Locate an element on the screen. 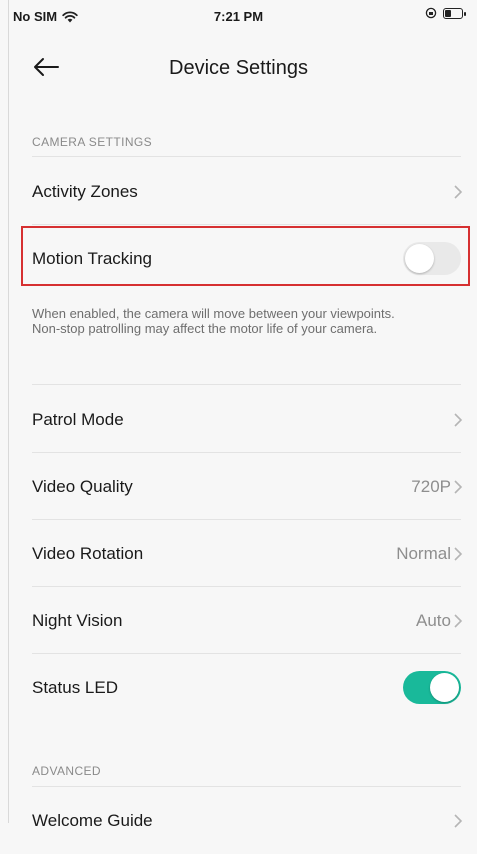  video-rotation-label: Video Rotation is located at coordinates (88, 553).